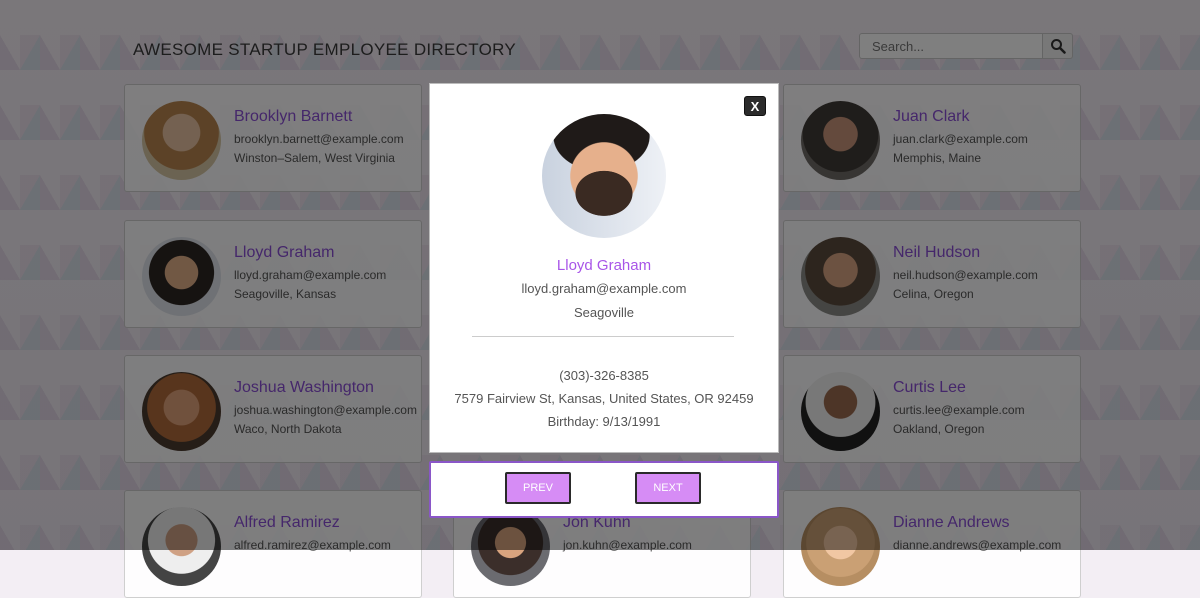 This screenshot has width=1200, height=598. I want to click on modal-phone: (303)-326-8385, so click(604, 375).